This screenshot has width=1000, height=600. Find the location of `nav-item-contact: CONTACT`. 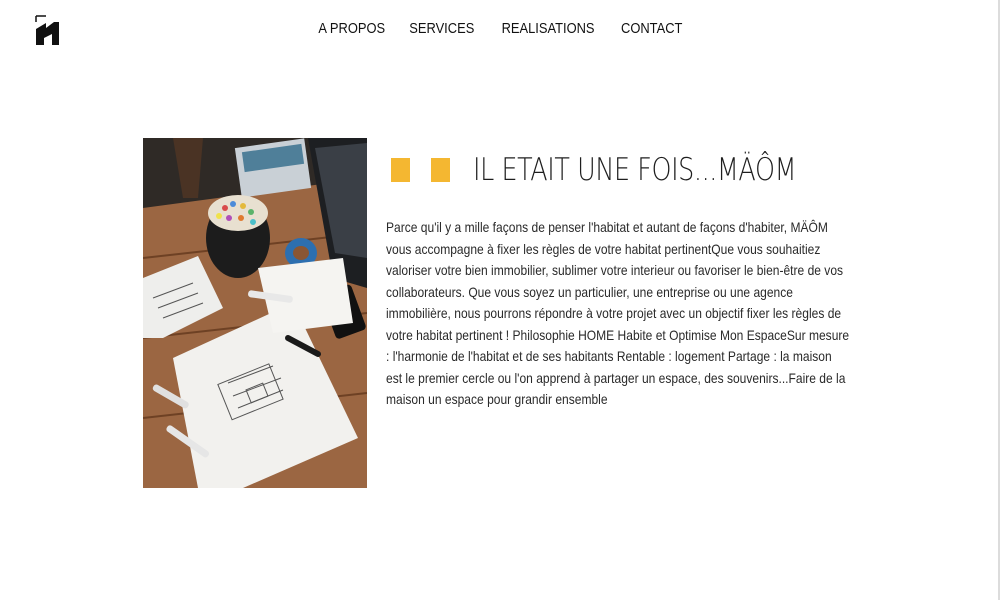

nav-item-contact: CONTACT is located at coordinates (651, 28).